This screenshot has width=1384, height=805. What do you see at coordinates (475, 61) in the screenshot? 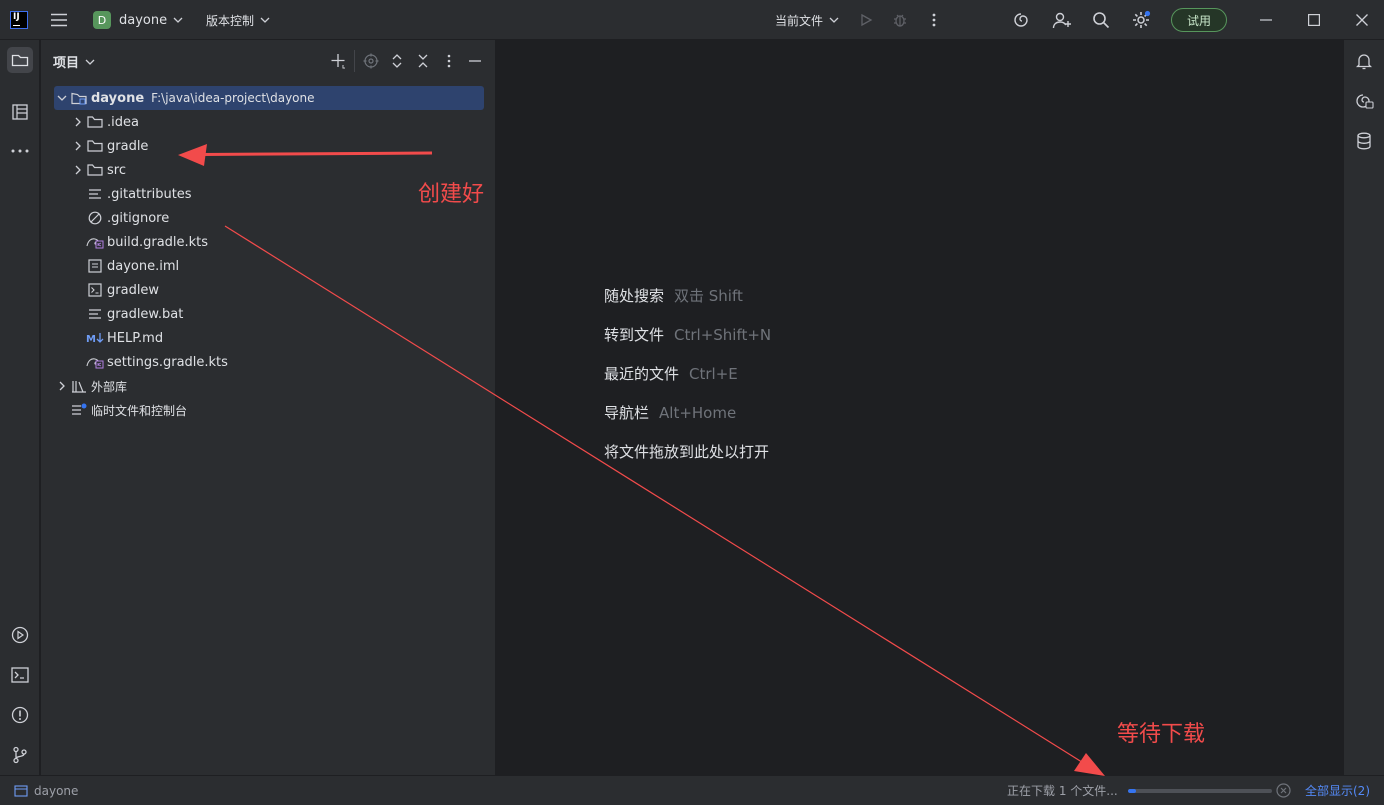
I see `hide-panel-icon` at bounding box center [475, 61].